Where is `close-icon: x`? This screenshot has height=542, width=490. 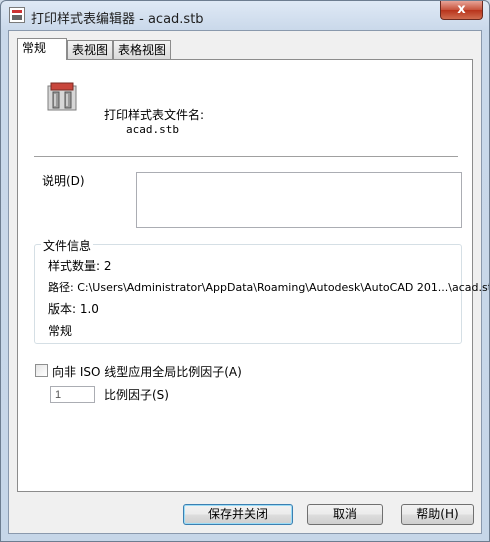
close-icon: x is located at coordinates (461, 9).